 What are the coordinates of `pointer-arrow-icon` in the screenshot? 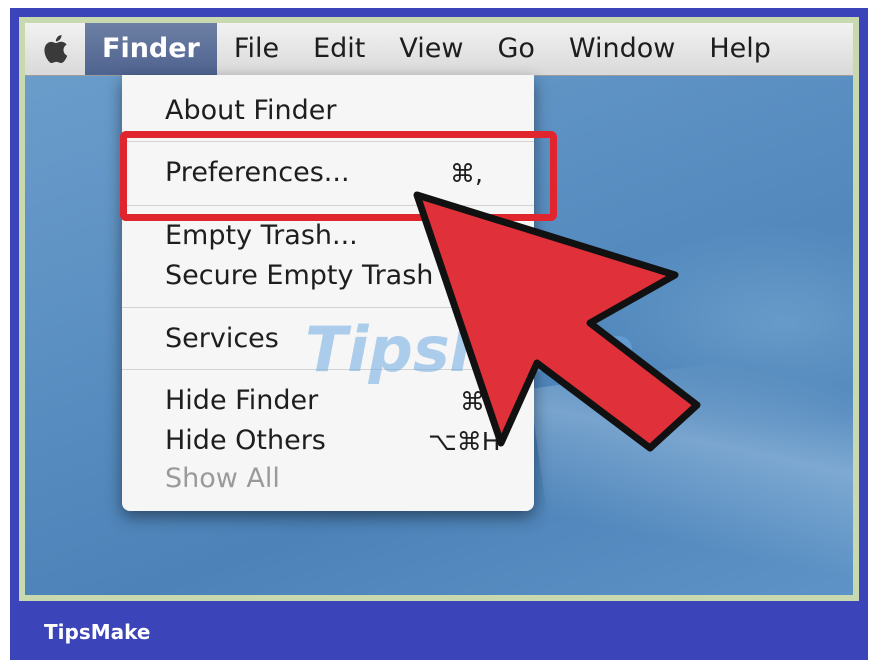 It's located at (557, 321).